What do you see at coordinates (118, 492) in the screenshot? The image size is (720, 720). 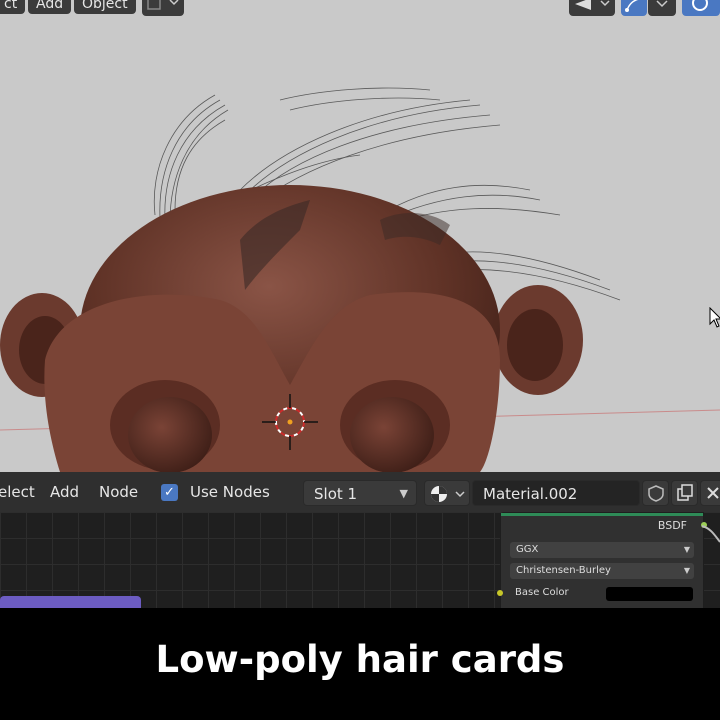 I see `menu-node: Node` at bounding box center [118, 492].